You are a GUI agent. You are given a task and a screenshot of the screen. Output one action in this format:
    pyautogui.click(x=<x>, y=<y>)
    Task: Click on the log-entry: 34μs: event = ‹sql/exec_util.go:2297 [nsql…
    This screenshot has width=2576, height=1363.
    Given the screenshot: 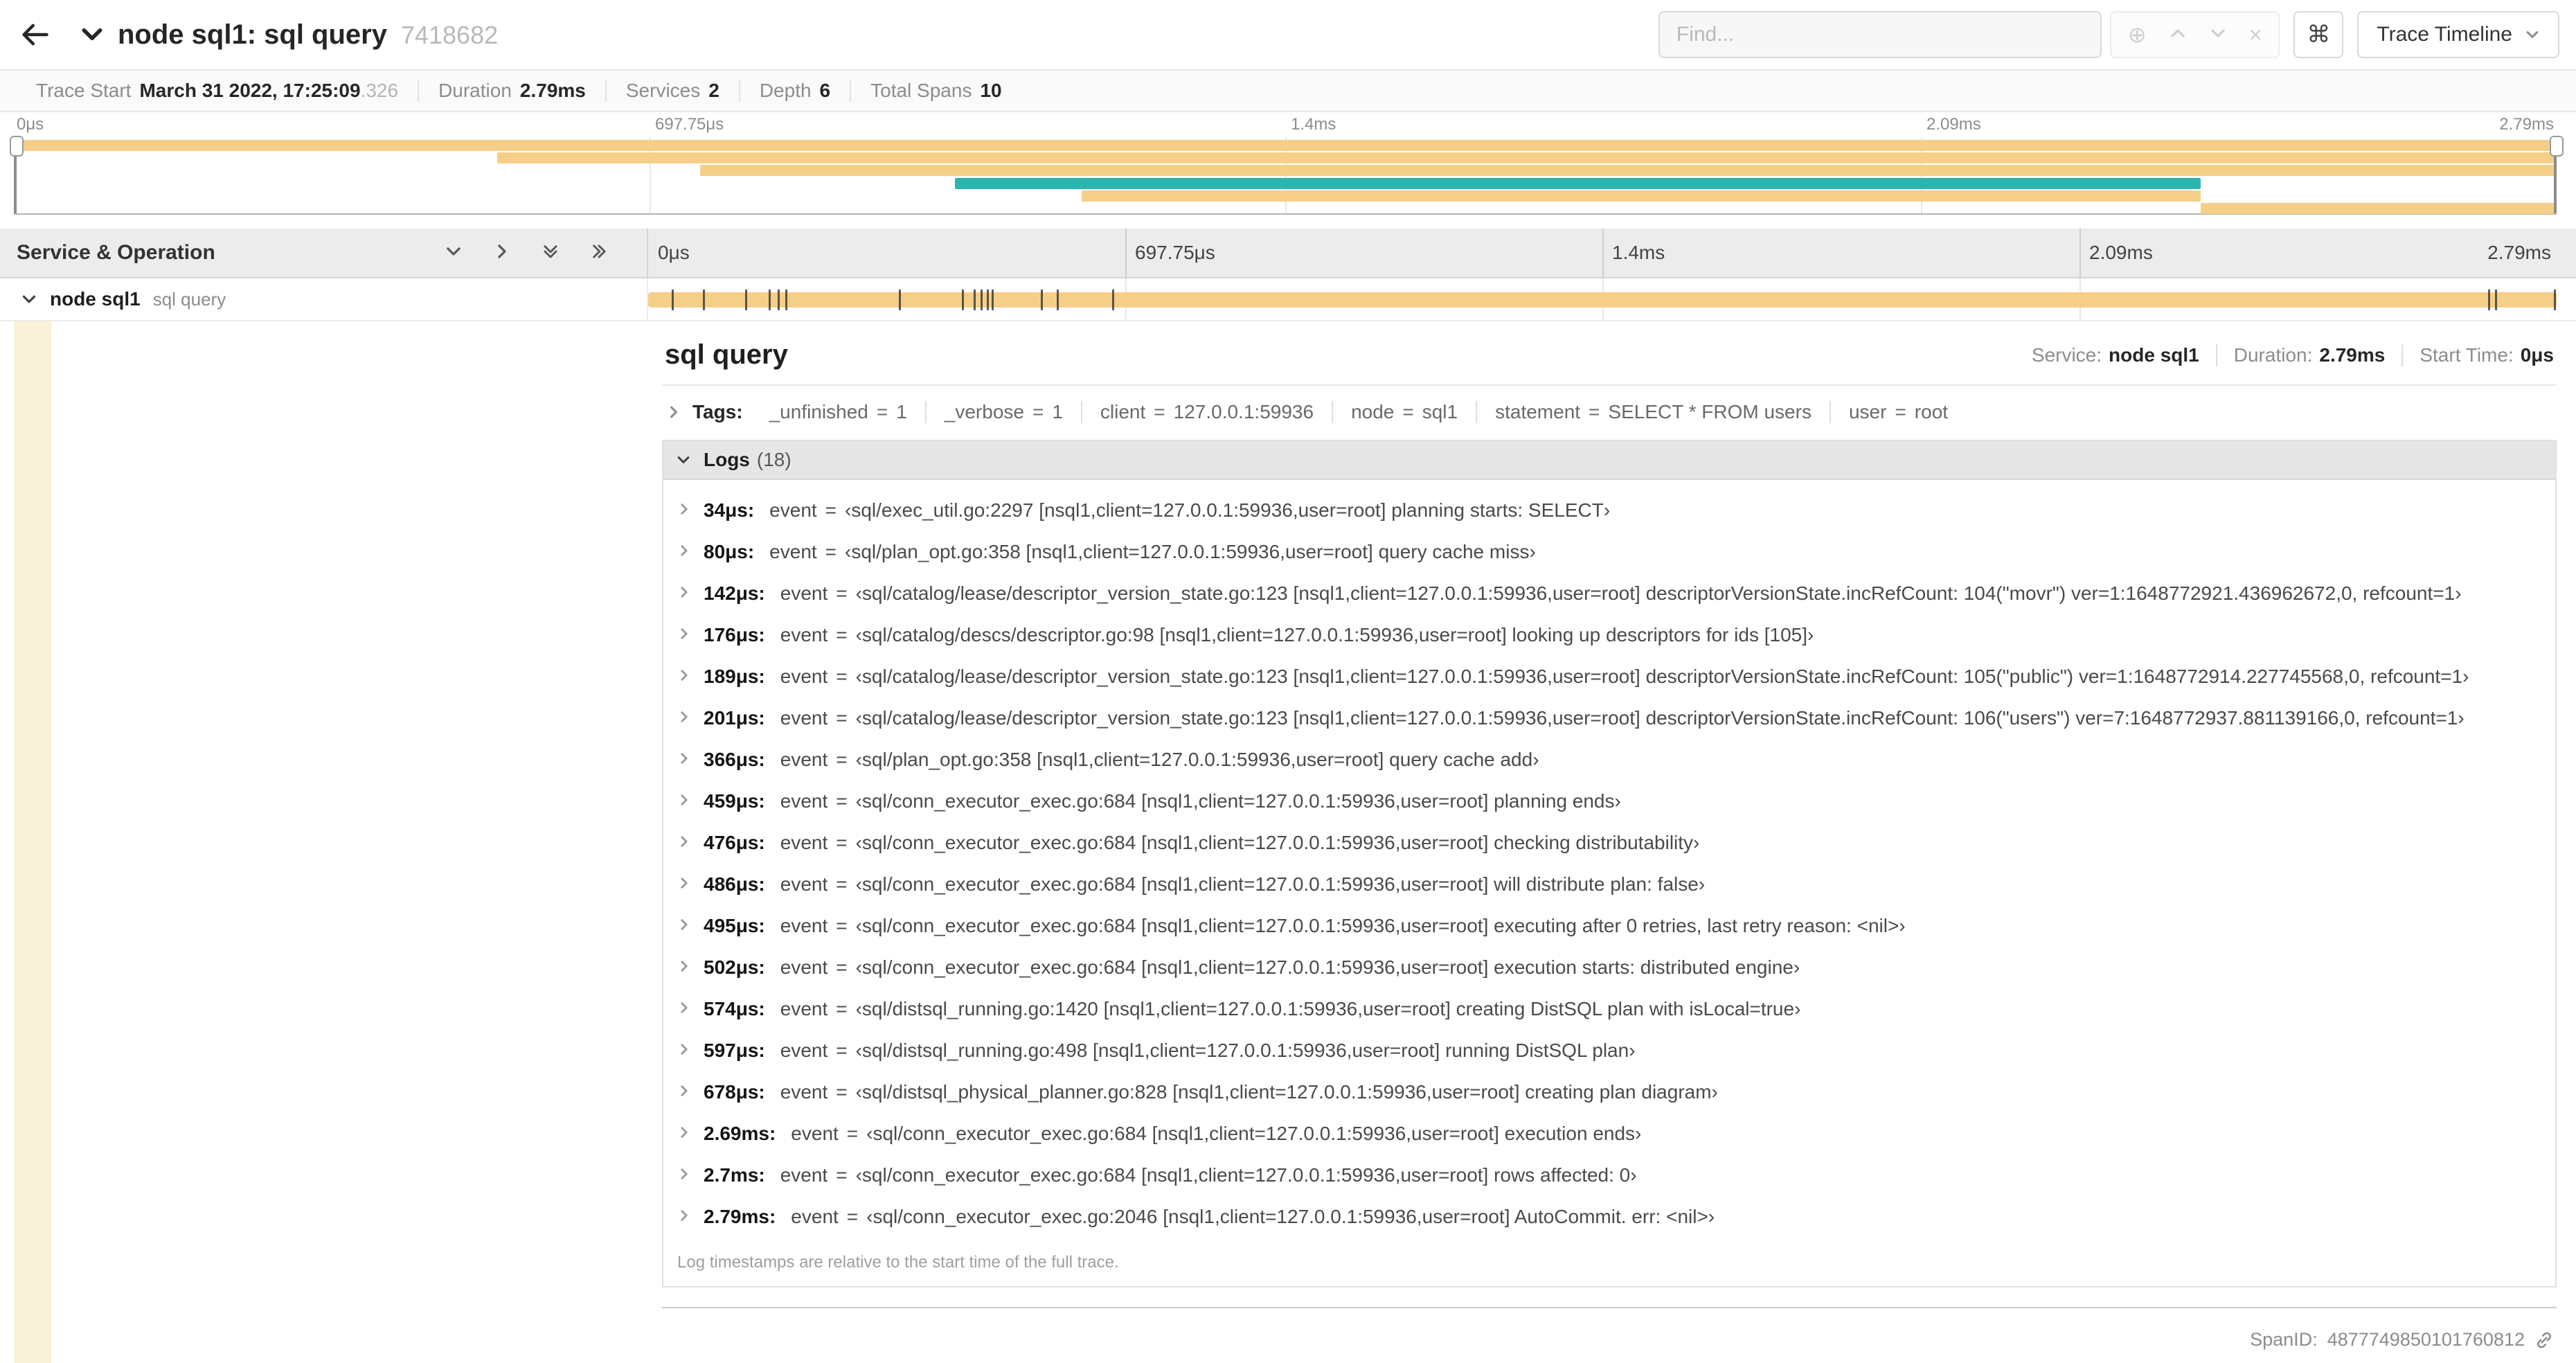 What is the action you would take?
    pyautogui.click(x=1609, y=510)
    